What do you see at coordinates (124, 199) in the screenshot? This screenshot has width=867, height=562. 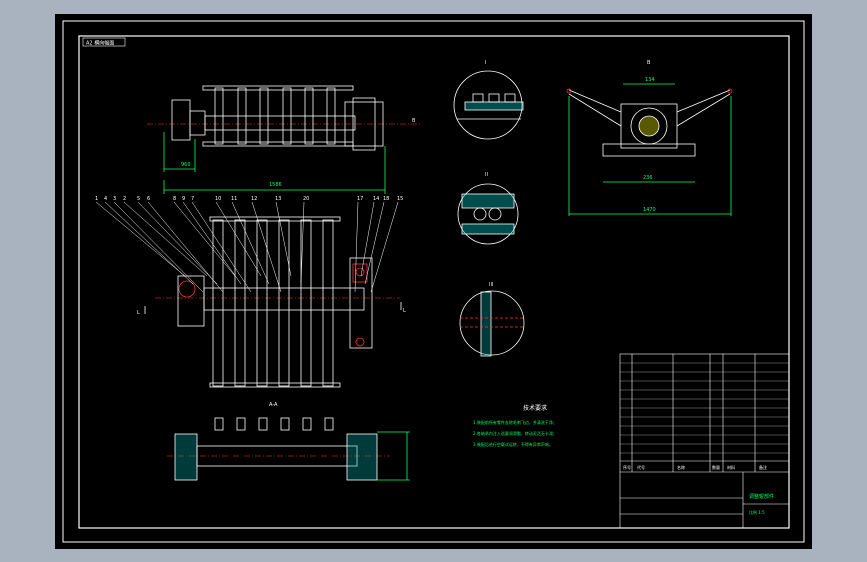 I see `balloon-2: 2` at bounding box center [124, 199].